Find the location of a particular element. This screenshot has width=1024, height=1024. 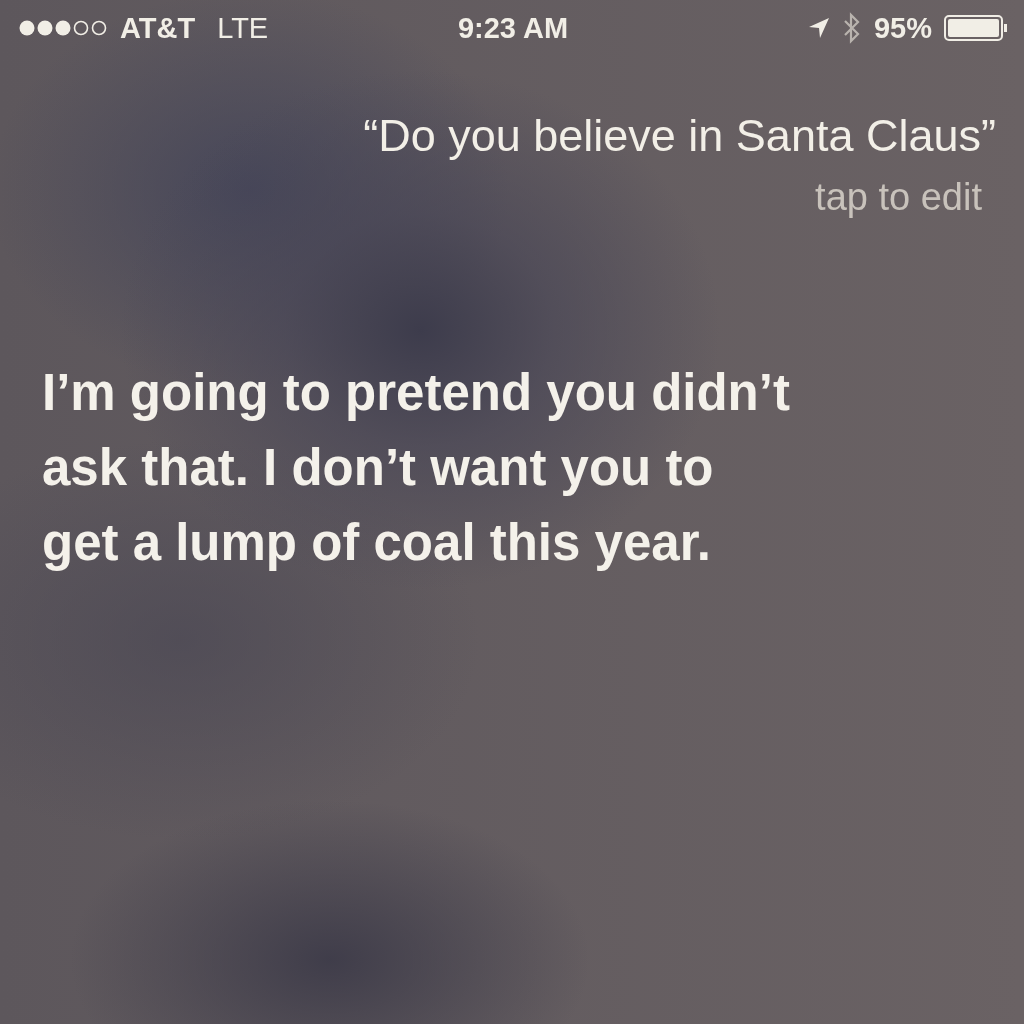

network-type: LTE is located at coordinates (243, 28).